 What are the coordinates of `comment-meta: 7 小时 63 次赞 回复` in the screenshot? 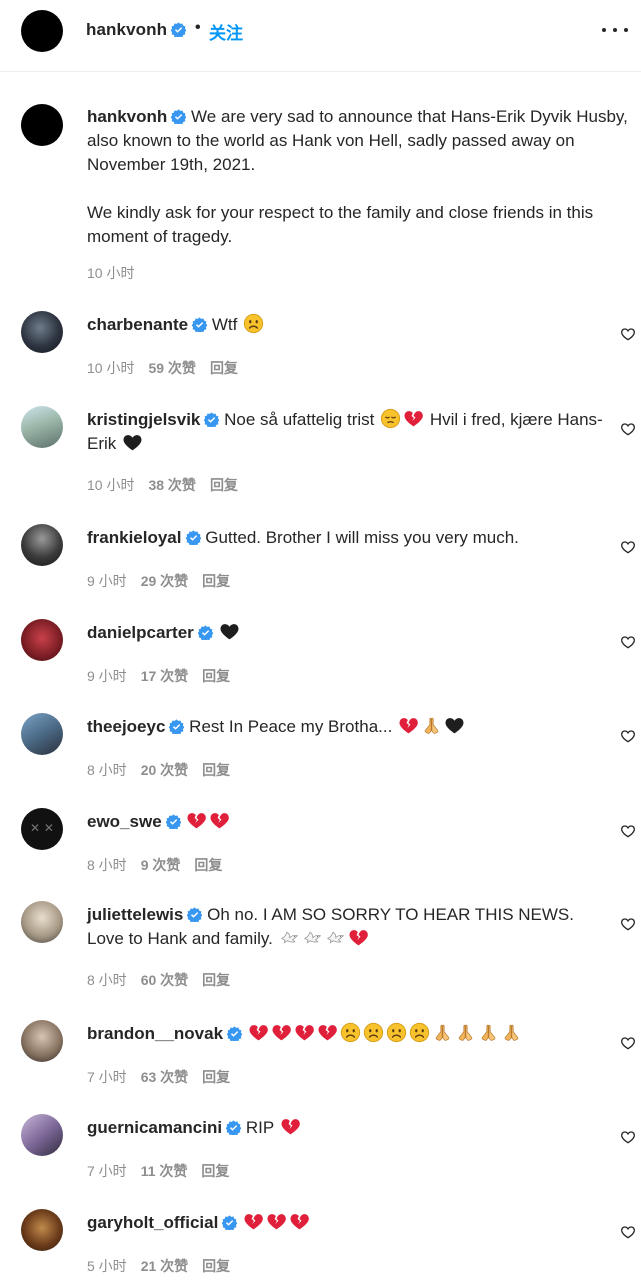 It's located at (158, 1077).